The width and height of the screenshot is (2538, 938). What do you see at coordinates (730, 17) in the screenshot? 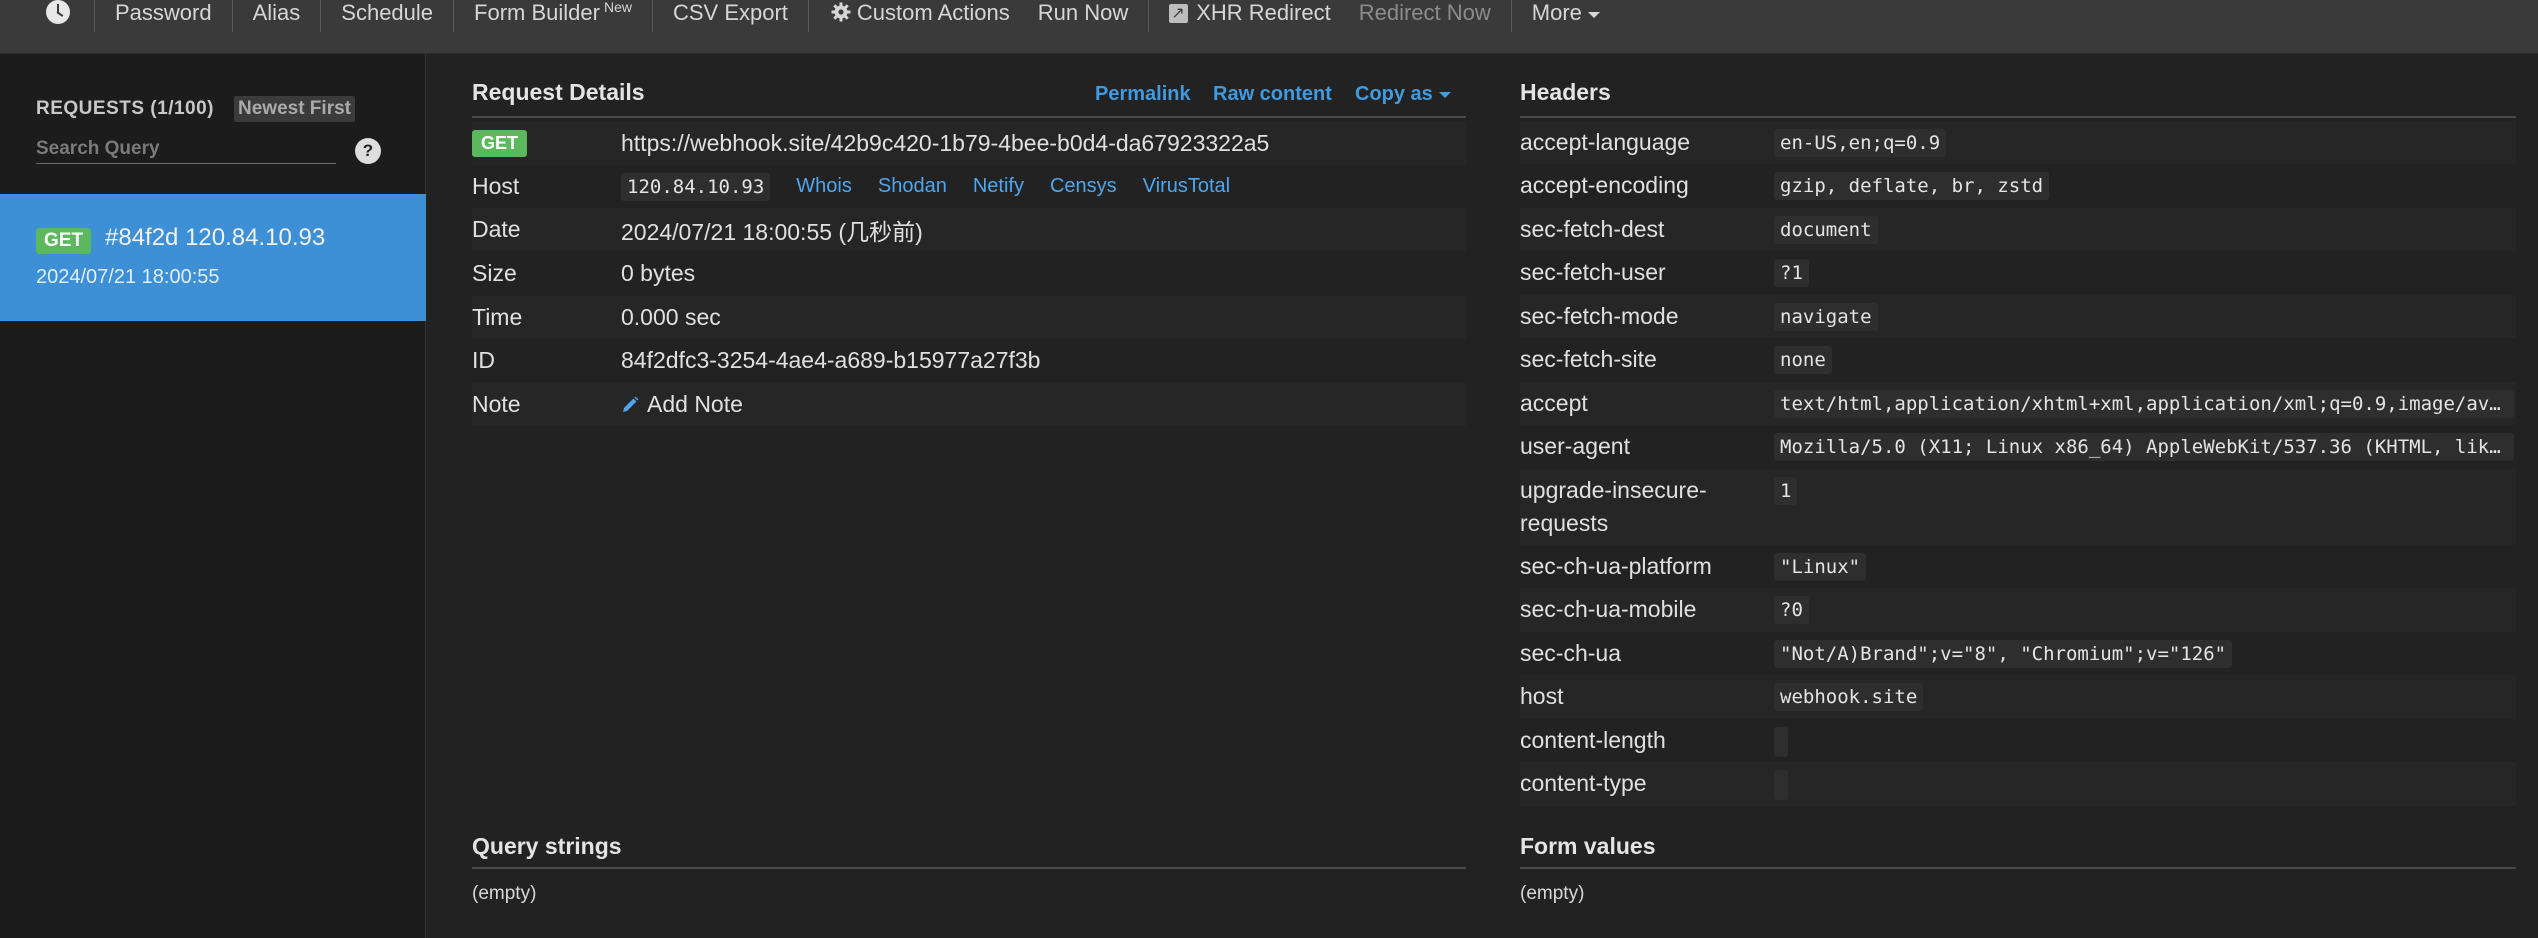
I see `csv-export-button: CSV Export` at bounding box center [730, 17].